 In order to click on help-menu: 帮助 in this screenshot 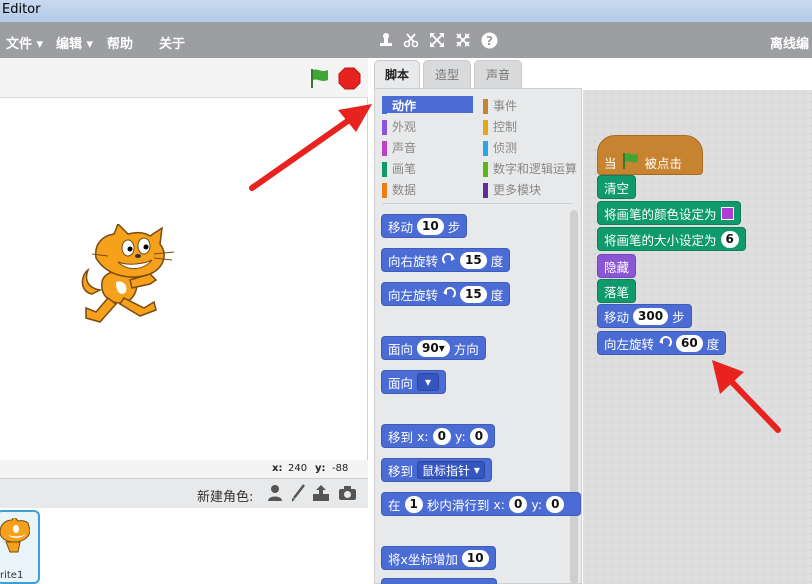, I will do `click(120, 42)`.